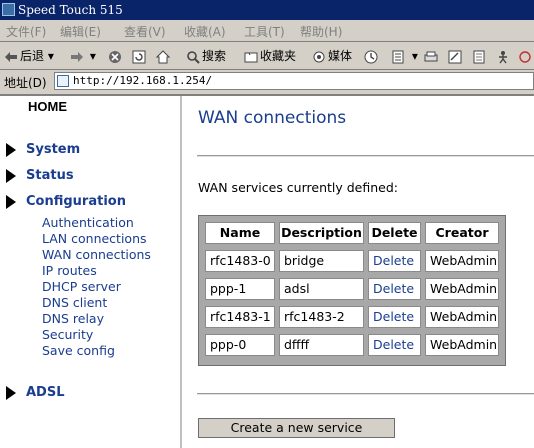 Image resolution: width=534 pixels, height=448 pixels. I want to click on print-icon, so click(431, 56).